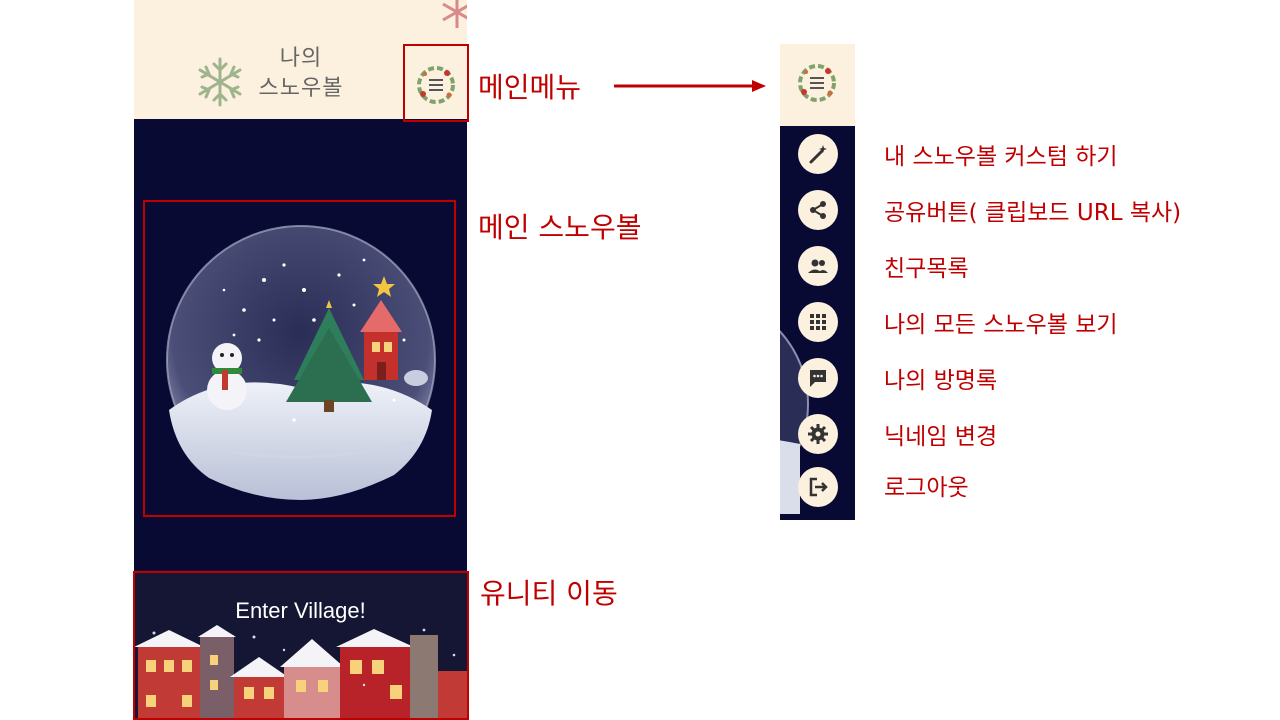 This screenshot has height=720, width=1280. Describe the element at coordinates (549, 593) in the screenshot. I see `annotation-unity-move: 유니티 이동` at that location.